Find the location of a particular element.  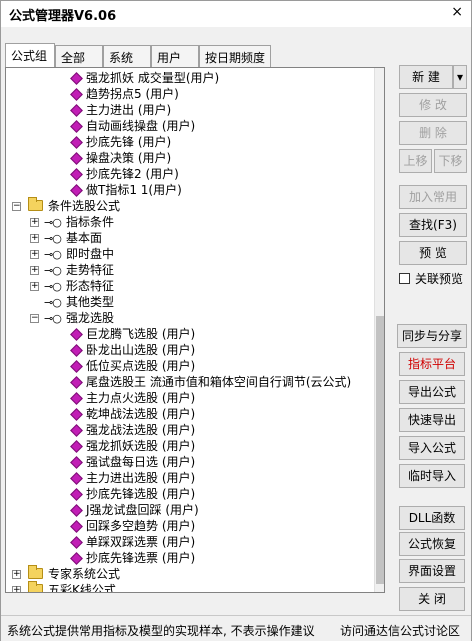

preview-button: 预 览 is located at coordinates (433, 253).